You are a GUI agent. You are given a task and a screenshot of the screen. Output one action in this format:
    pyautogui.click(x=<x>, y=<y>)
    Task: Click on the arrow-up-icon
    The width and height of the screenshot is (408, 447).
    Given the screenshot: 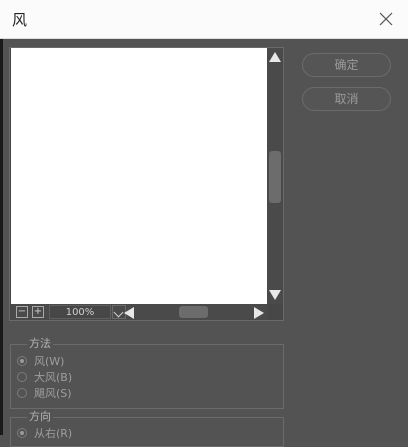 What is the action you would take?
    pyautogui.click(x=275, y=57)
    